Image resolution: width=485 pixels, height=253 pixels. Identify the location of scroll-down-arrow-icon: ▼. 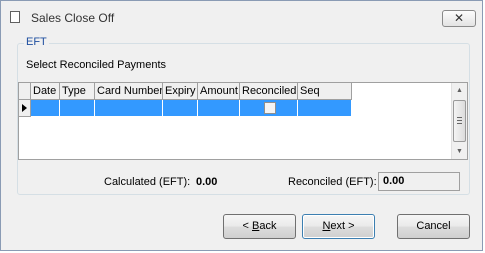
(459, 151).